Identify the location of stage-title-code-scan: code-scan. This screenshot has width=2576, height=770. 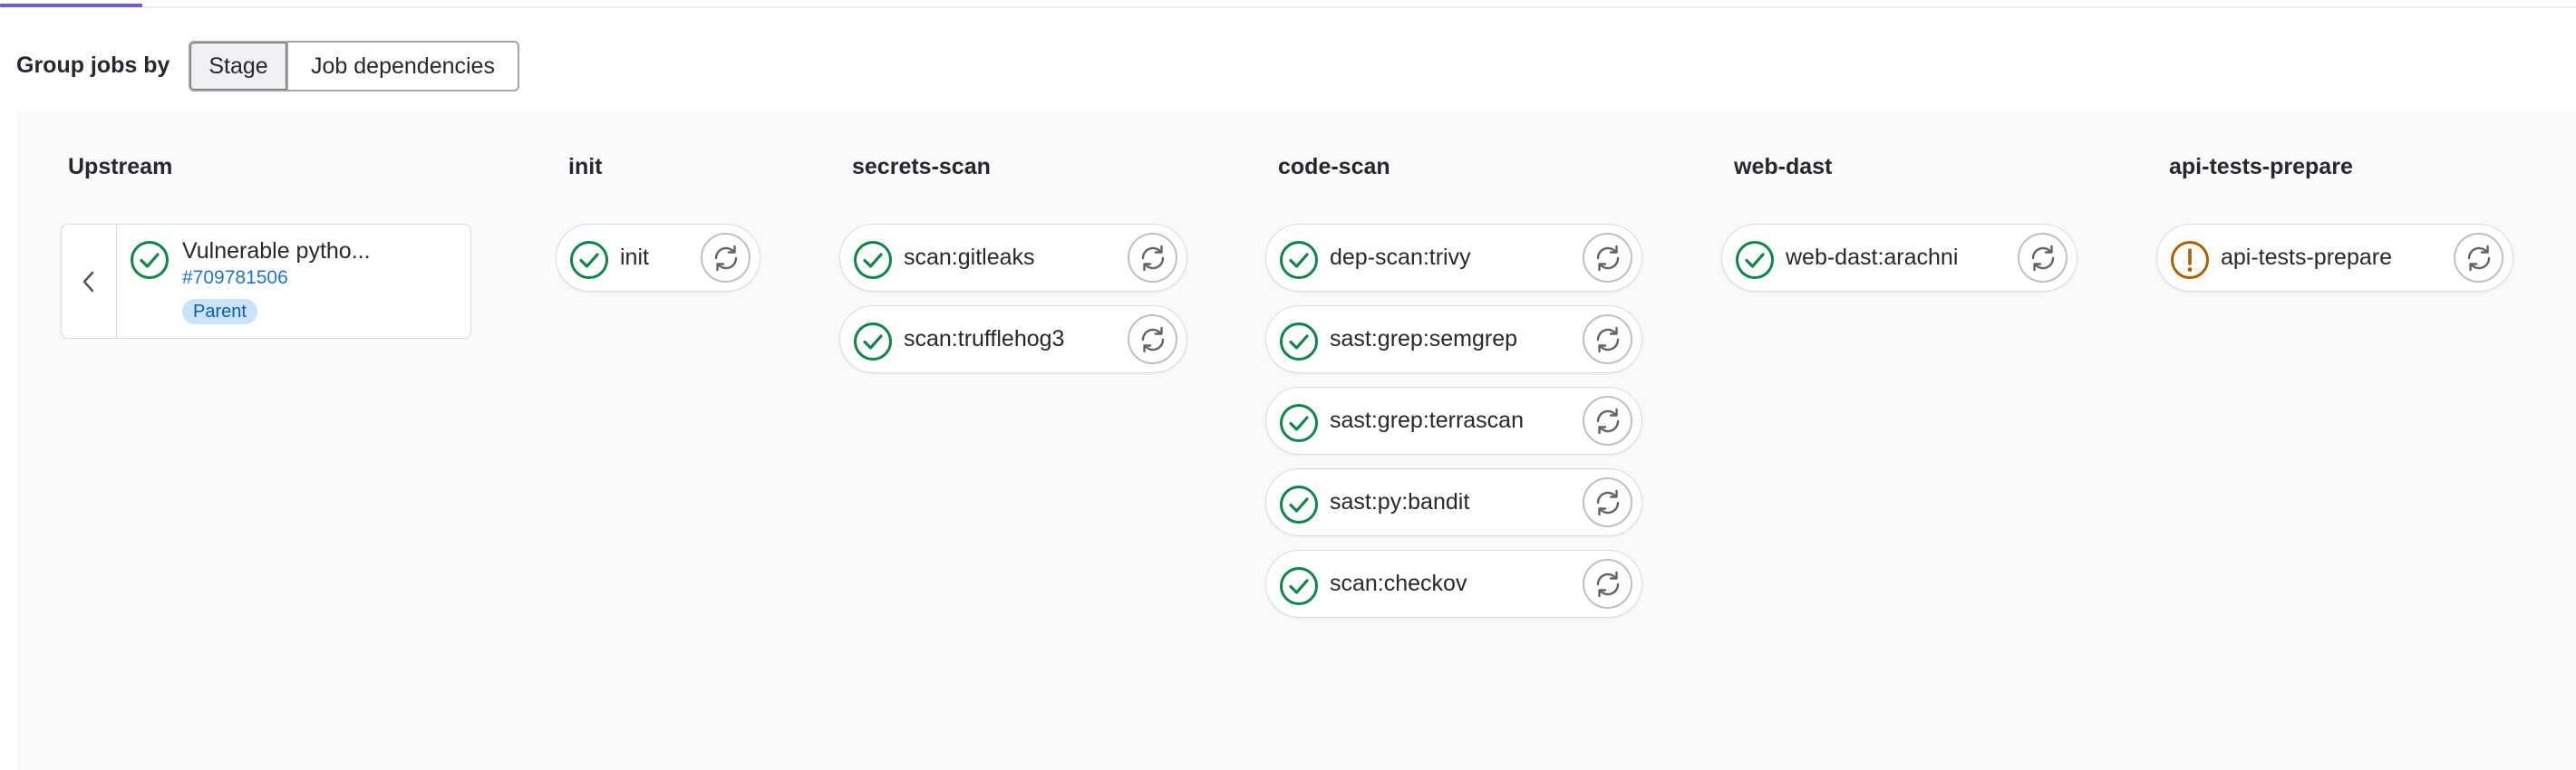
(1334, 166).